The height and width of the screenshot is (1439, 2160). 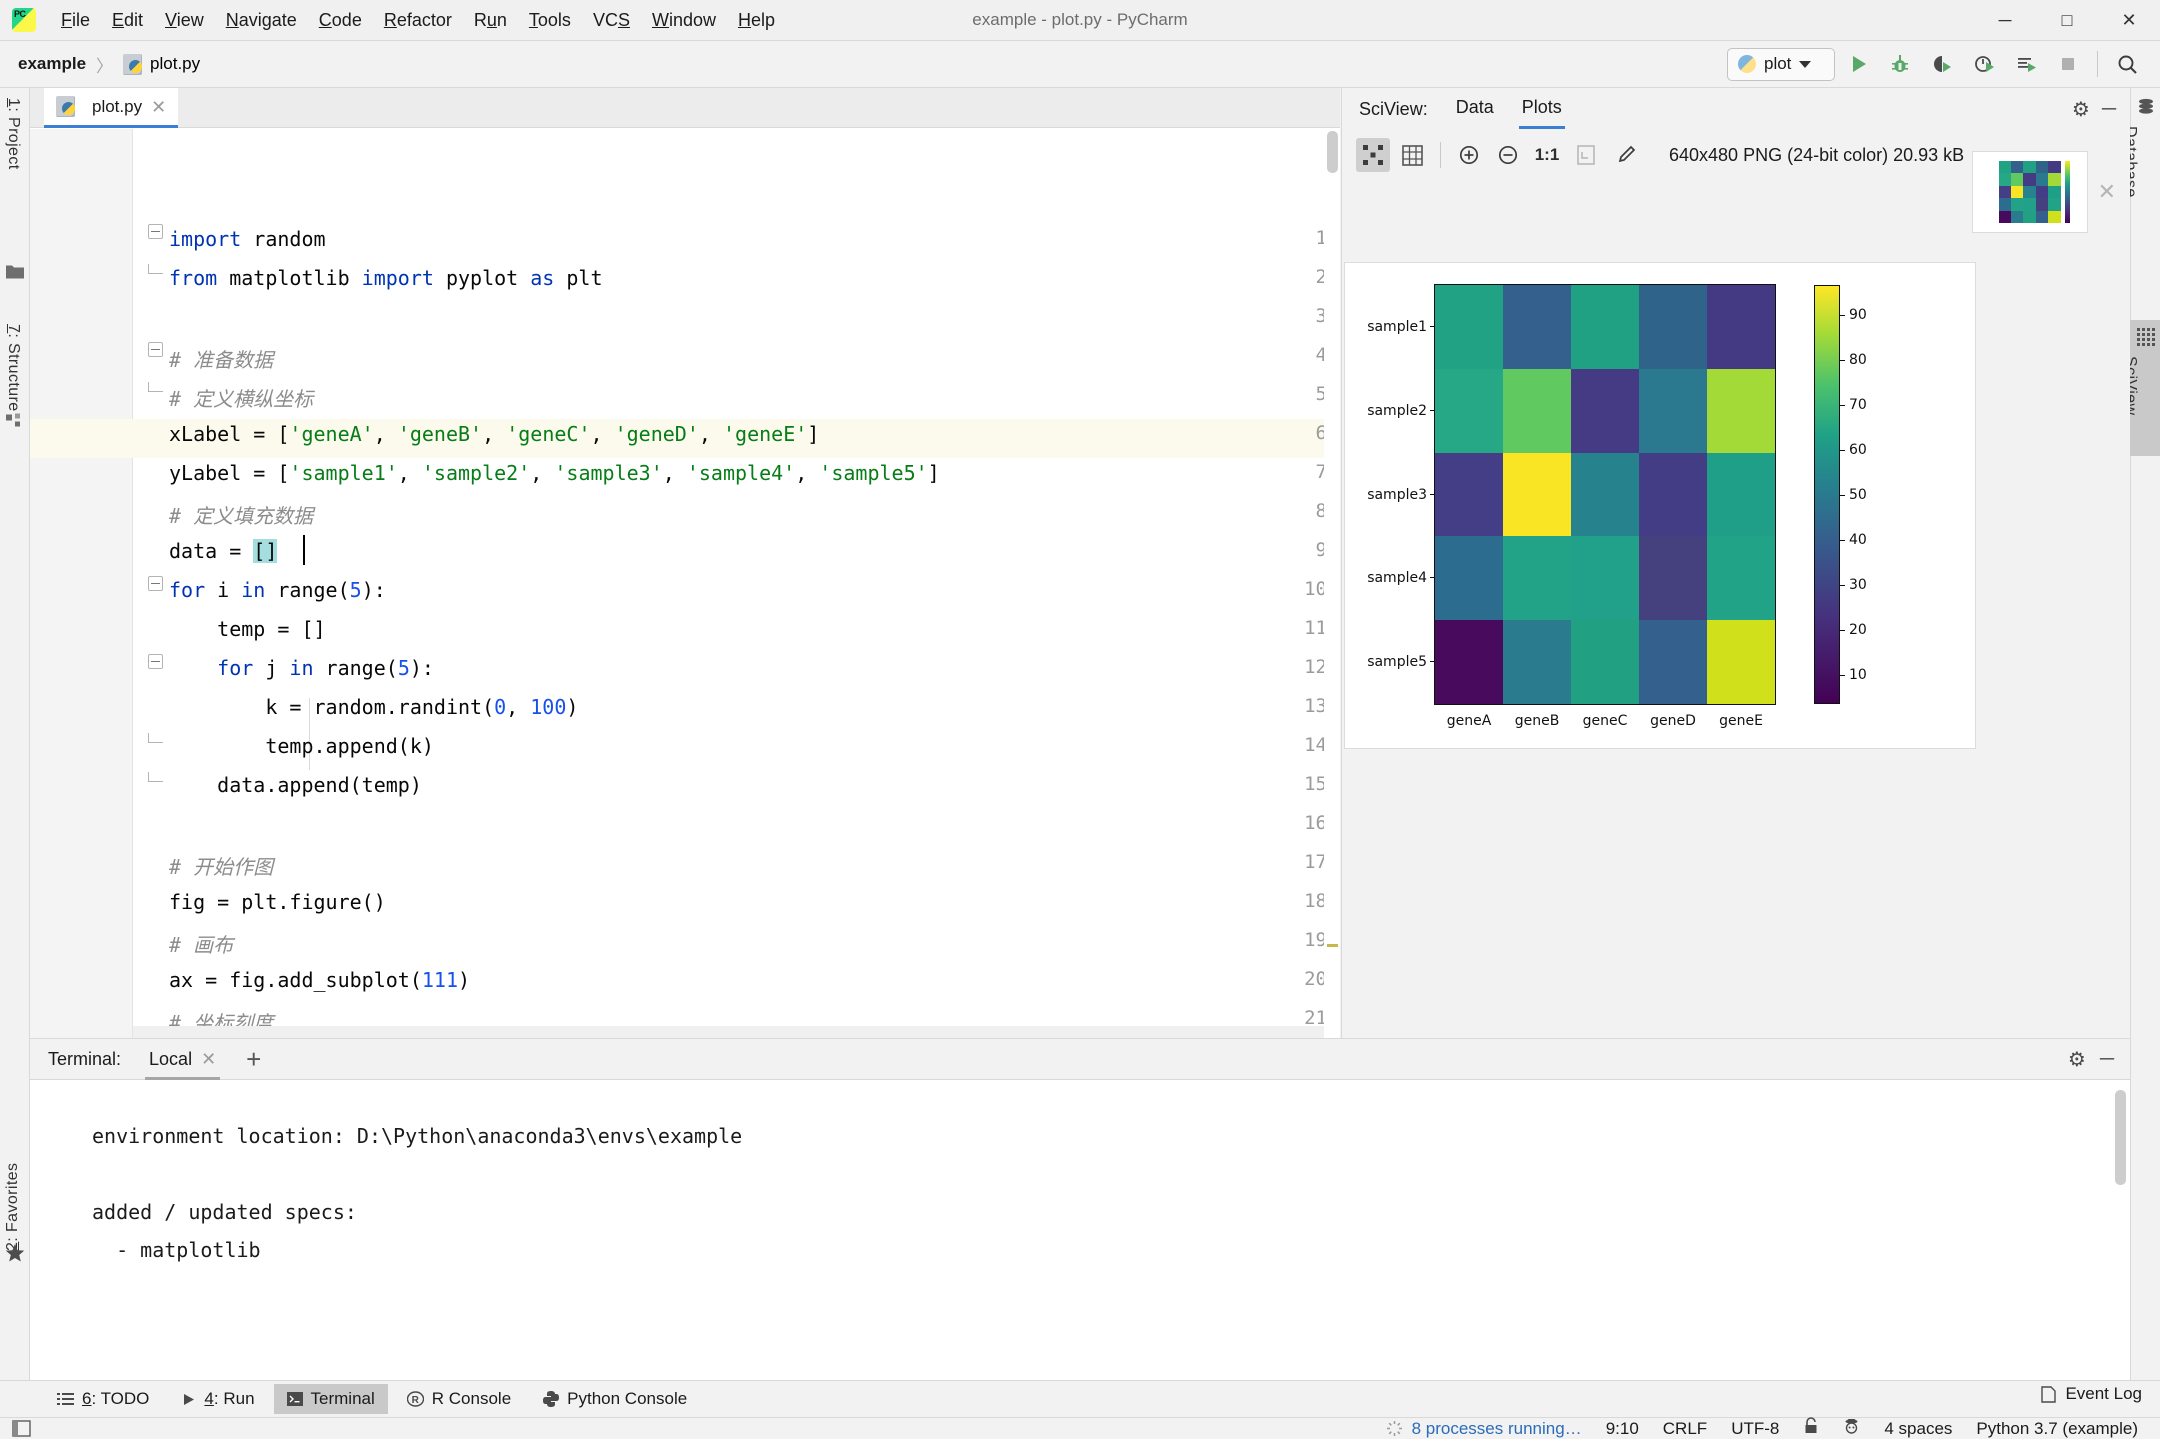 What do you see at coordinates (1900, 64) in the screenshot?
I see `debug-button` at bounding box center [1900, 64].